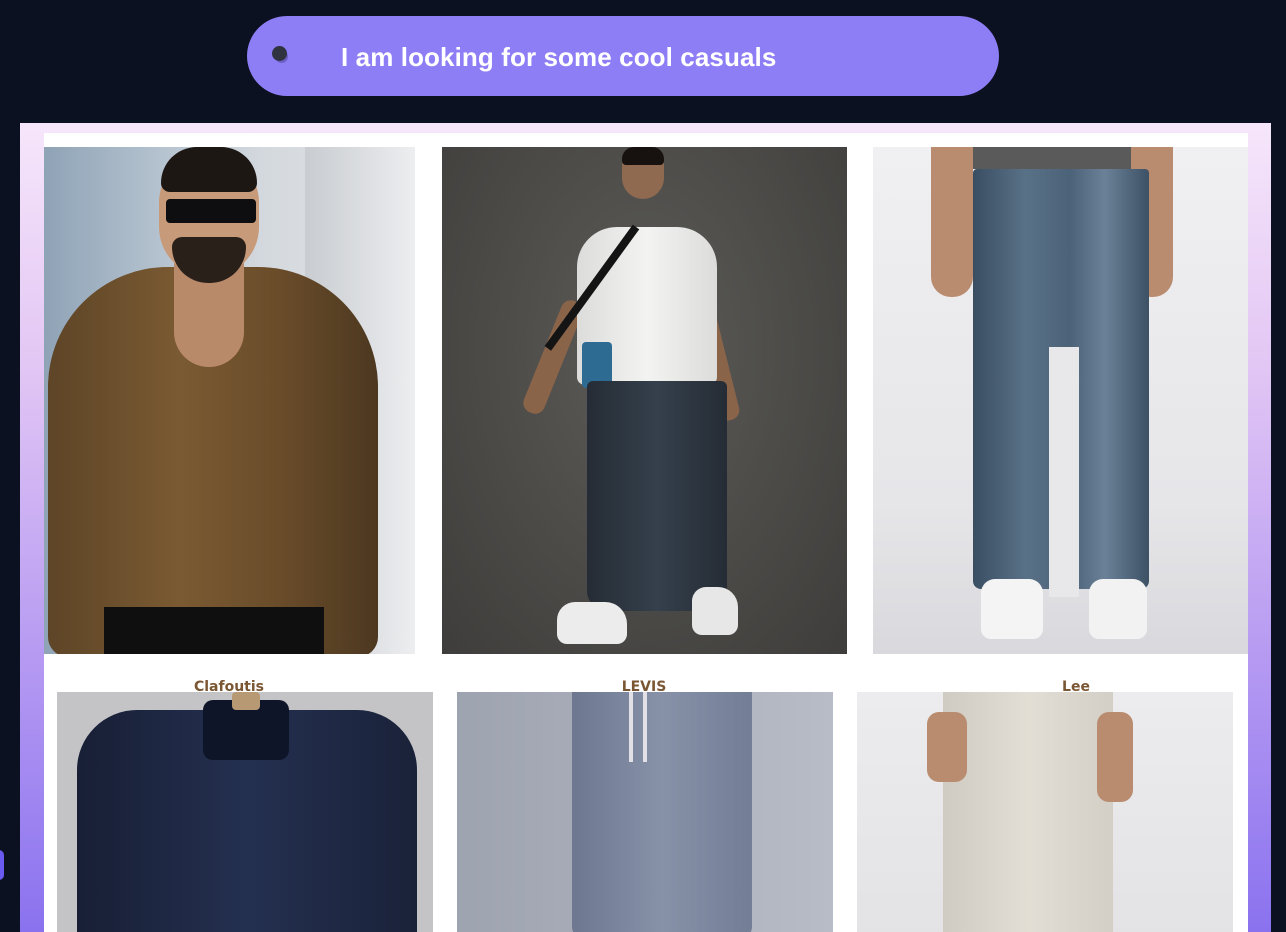 This screenshot has width=1286, height=932. What do you see at coordinates (1064, 472) in the screenshot?
I see `leg-gap-shape` at bounding box center [1064, 472].